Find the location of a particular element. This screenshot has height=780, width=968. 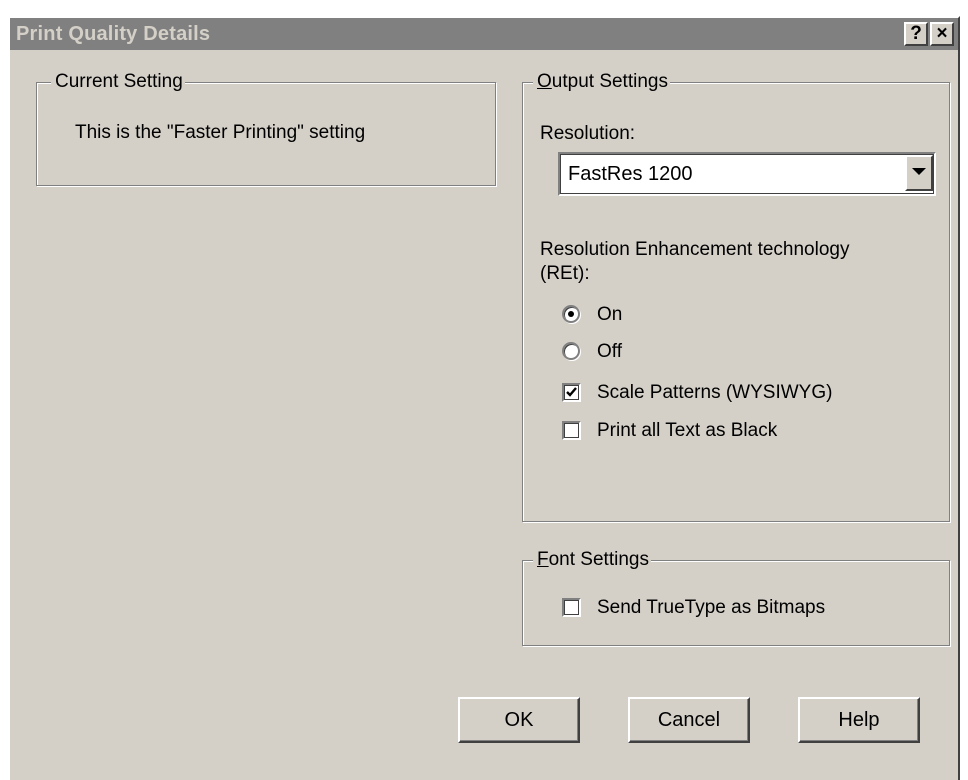

output-settings-legend: Output Settings is located at coordinates (601, 82).